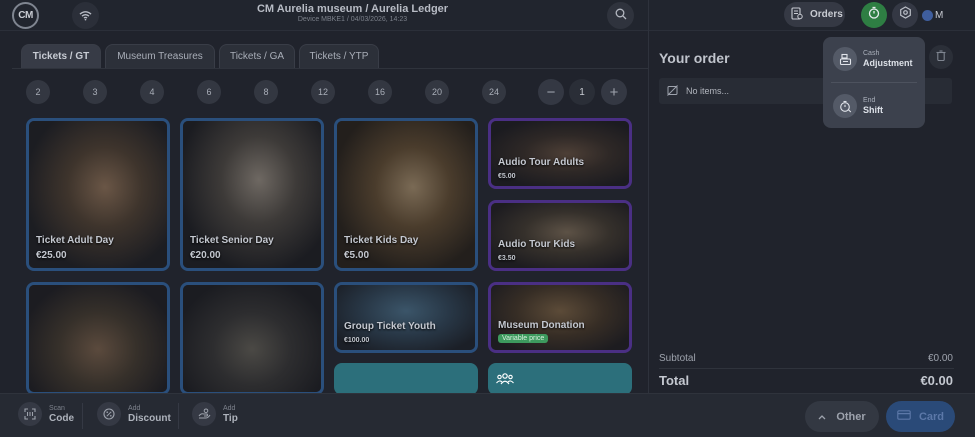 This screenshot has height=437, width=975. I want to click on avatar, so click(927, 15).